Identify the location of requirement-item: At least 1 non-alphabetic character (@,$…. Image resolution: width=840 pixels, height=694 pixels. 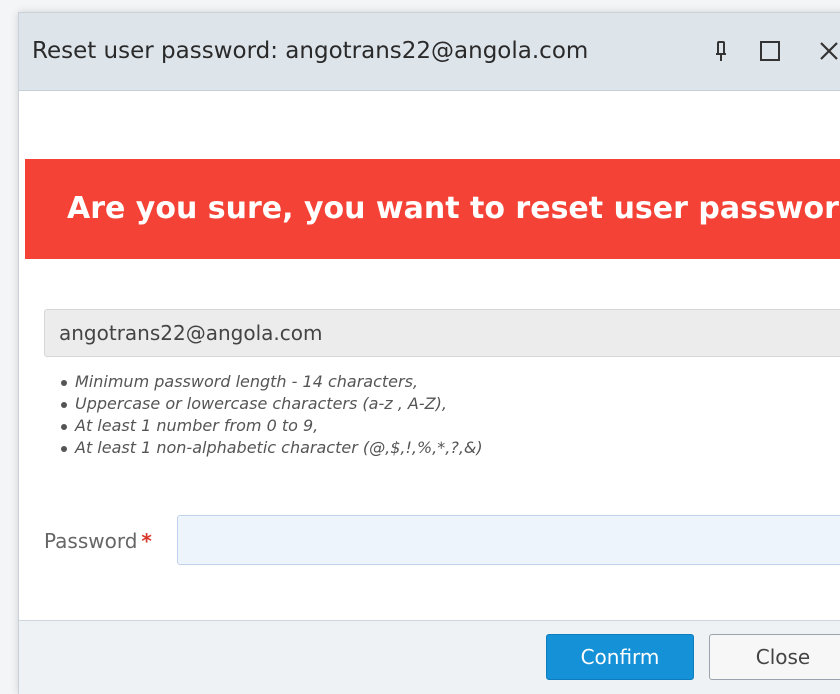
(439, 448).